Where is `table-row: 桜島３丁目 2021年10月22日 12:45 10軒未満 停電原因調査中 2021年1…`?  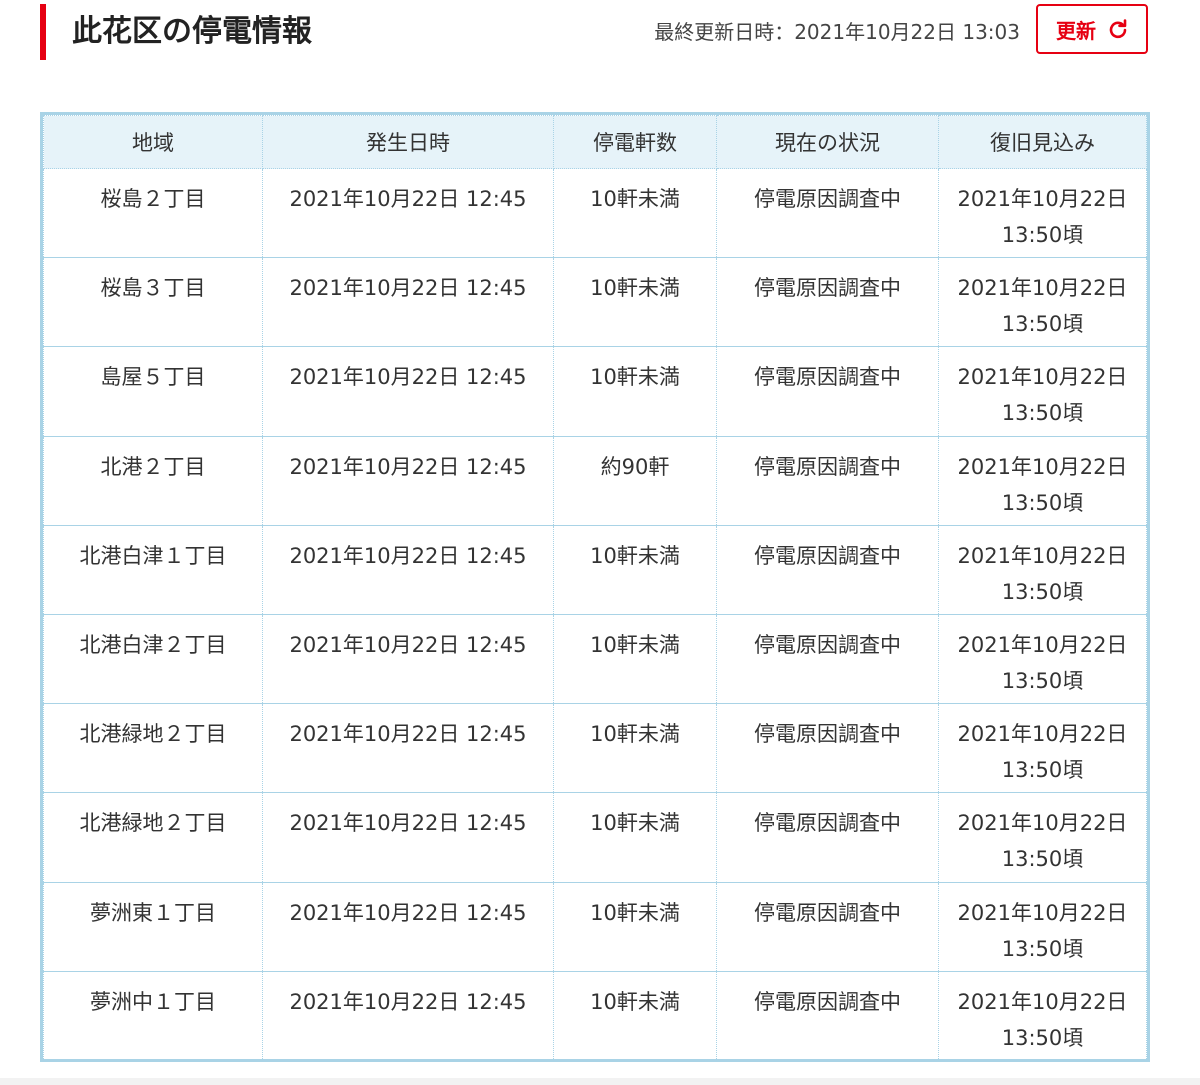 table-row: 桜島３丁目 2021年10月22日 12:45 10軒未満 停電原因調査中 2021年1… is located at coordinates (595, 302).